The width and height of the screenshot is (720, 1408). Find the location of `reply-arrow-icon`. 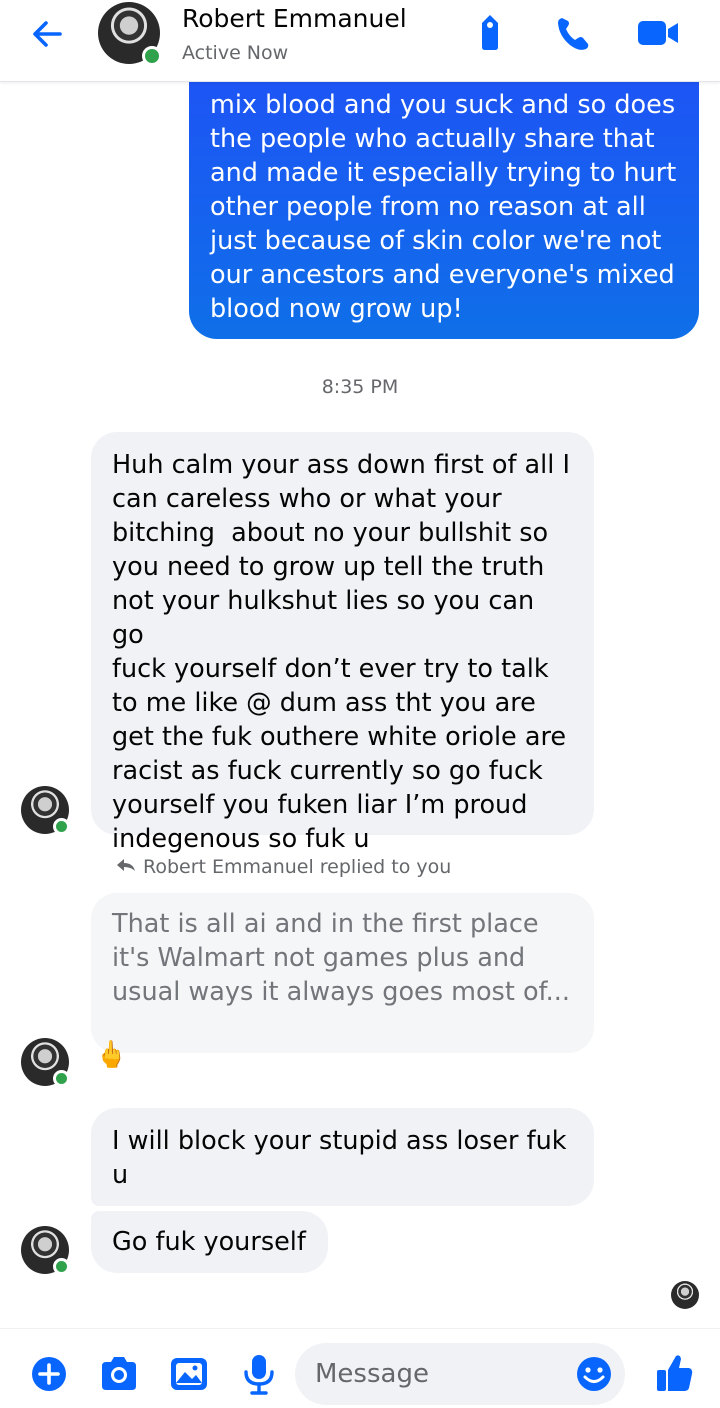

reply-arrow-icon is located at coordinates (126, 867).